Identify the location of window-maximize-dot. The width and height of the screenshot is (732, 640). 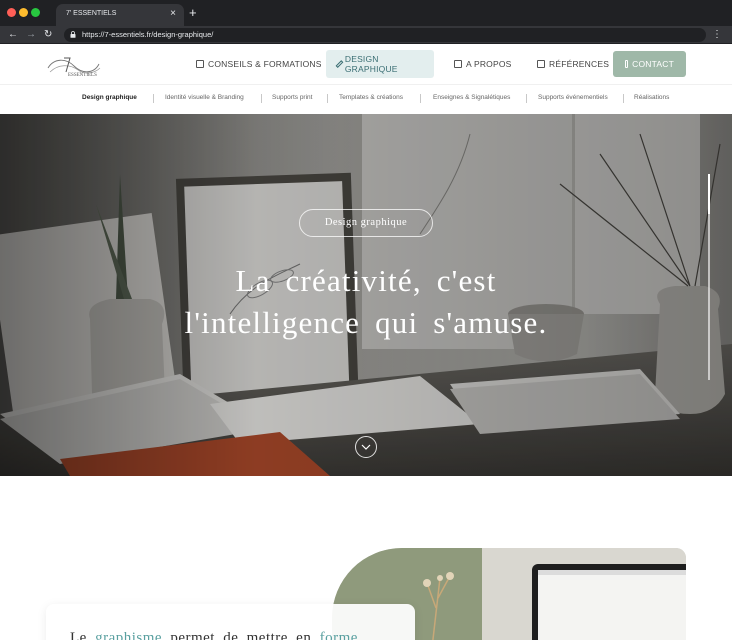
(35, 12).